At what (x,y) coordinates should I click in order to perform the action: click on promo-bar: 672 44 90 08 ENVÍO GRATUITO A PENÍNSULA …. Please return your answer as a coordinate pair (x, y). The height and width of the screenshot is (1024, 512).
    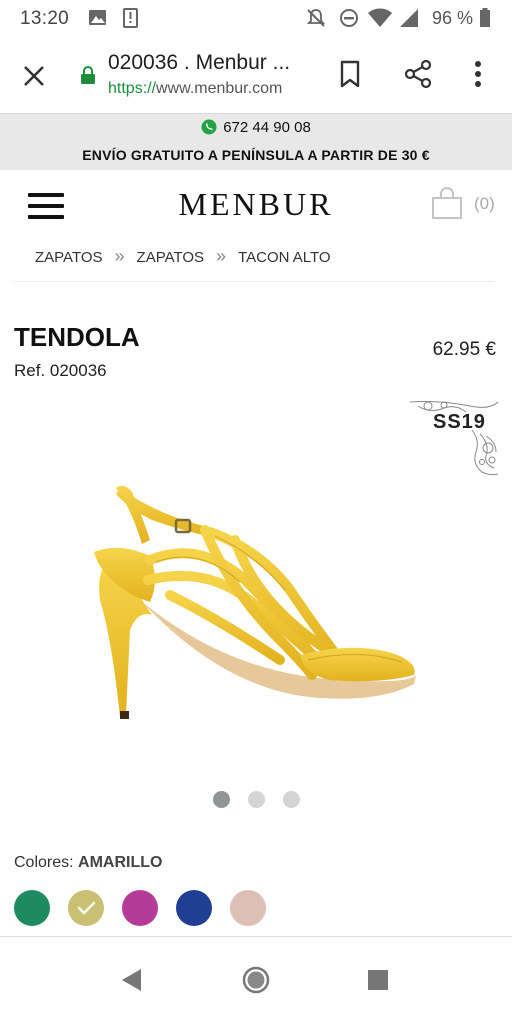
    Looking at the image, I should click on (256, 142).